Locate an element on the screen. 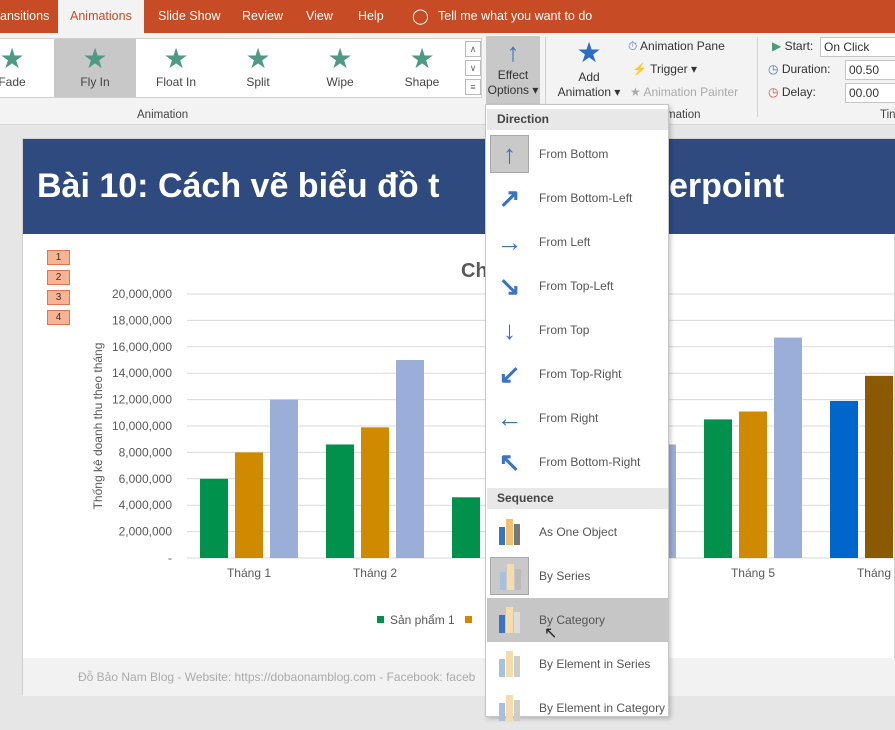  menu-item-label: From Bottom-Right is located at coordinates (590, 462).